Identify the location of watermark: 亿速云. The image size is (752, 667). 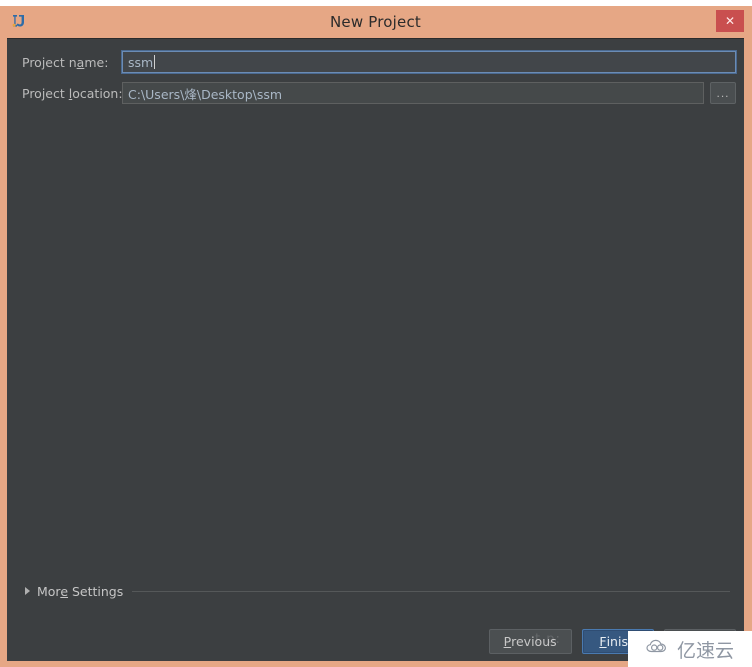
(690, 649).